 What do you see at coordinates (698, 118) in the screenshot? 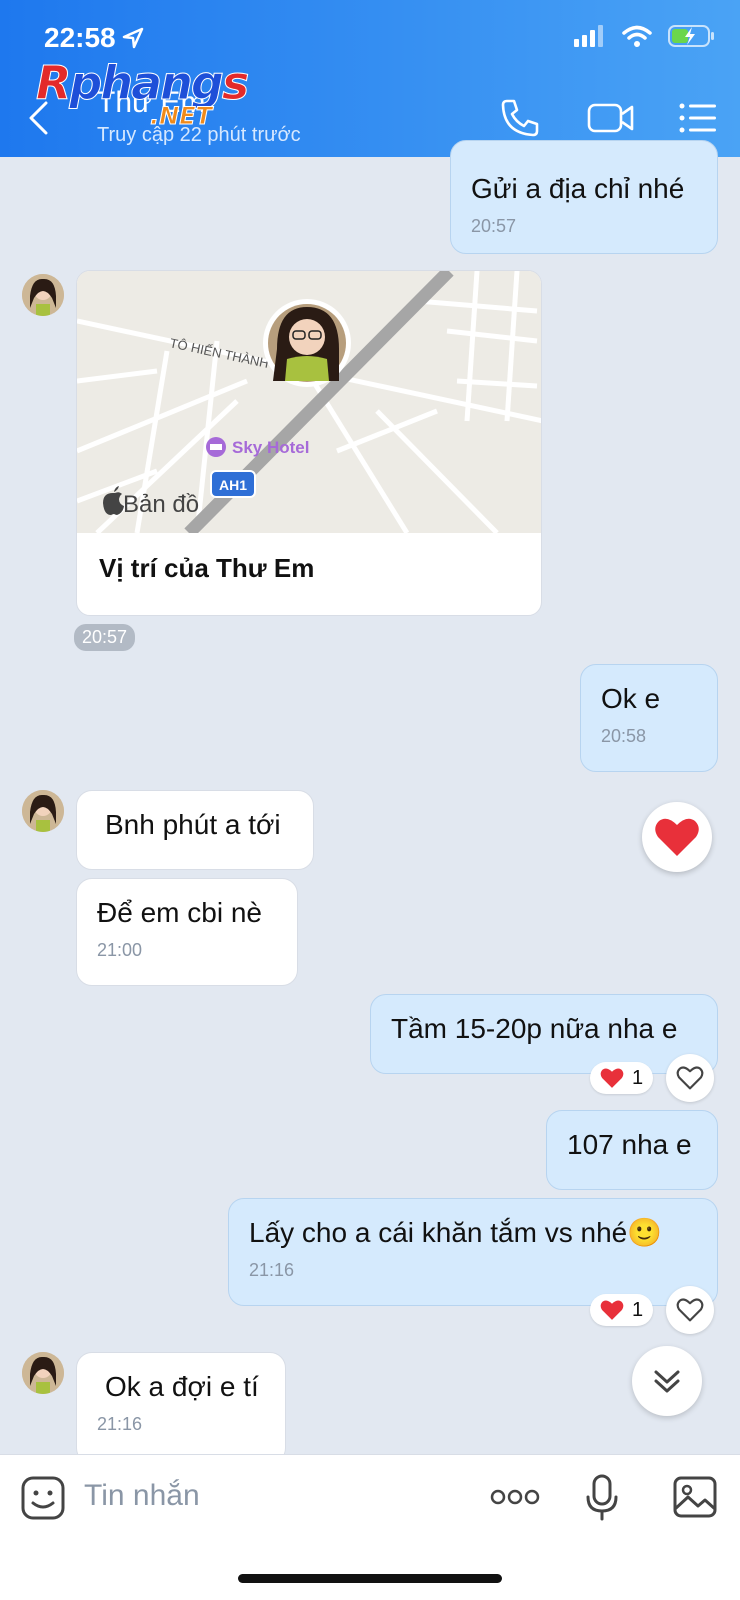
I see `menu-list-icon` at bounding box center [698, 118].